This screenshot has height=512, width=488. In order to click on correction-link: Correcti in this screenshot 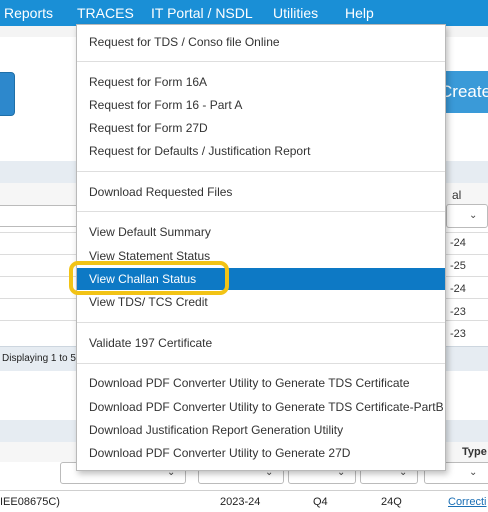, I will do `click(467, 502)`.